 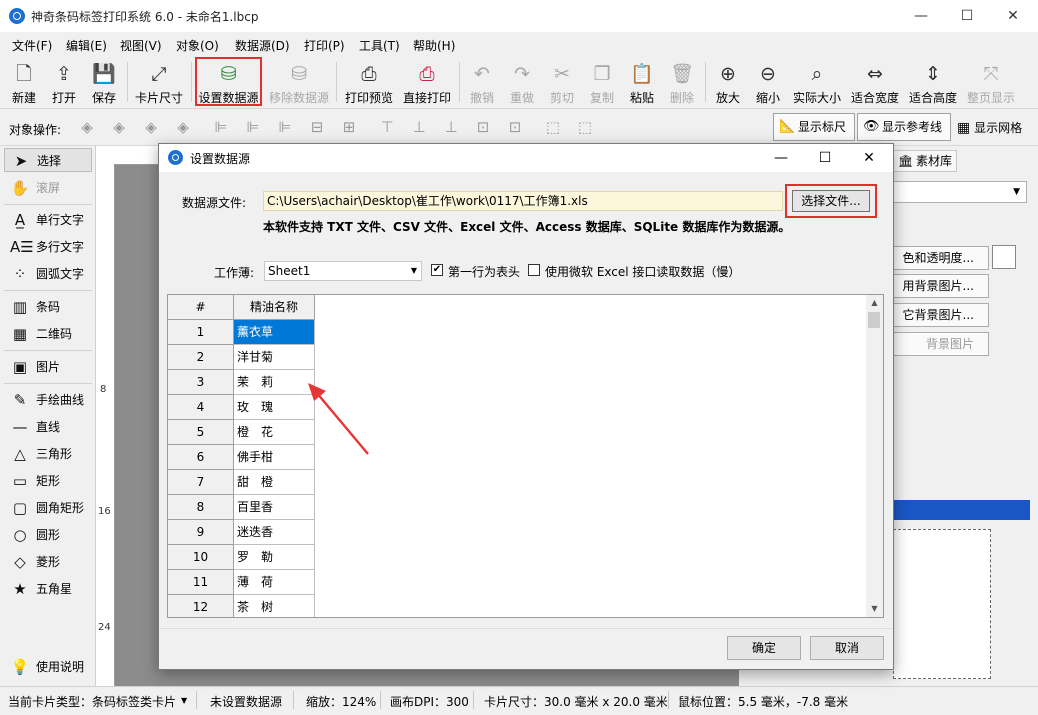 I want to click on column-header: 精油名称, so click(x=274, y=307).